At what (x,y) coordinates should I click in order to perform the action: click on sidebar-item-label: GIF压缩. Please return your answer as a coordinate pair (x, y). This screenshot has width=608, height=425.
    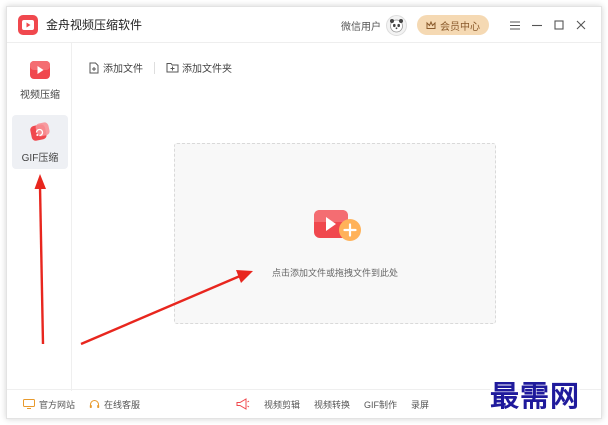
    Looking at the image, I should click on (40, 158).